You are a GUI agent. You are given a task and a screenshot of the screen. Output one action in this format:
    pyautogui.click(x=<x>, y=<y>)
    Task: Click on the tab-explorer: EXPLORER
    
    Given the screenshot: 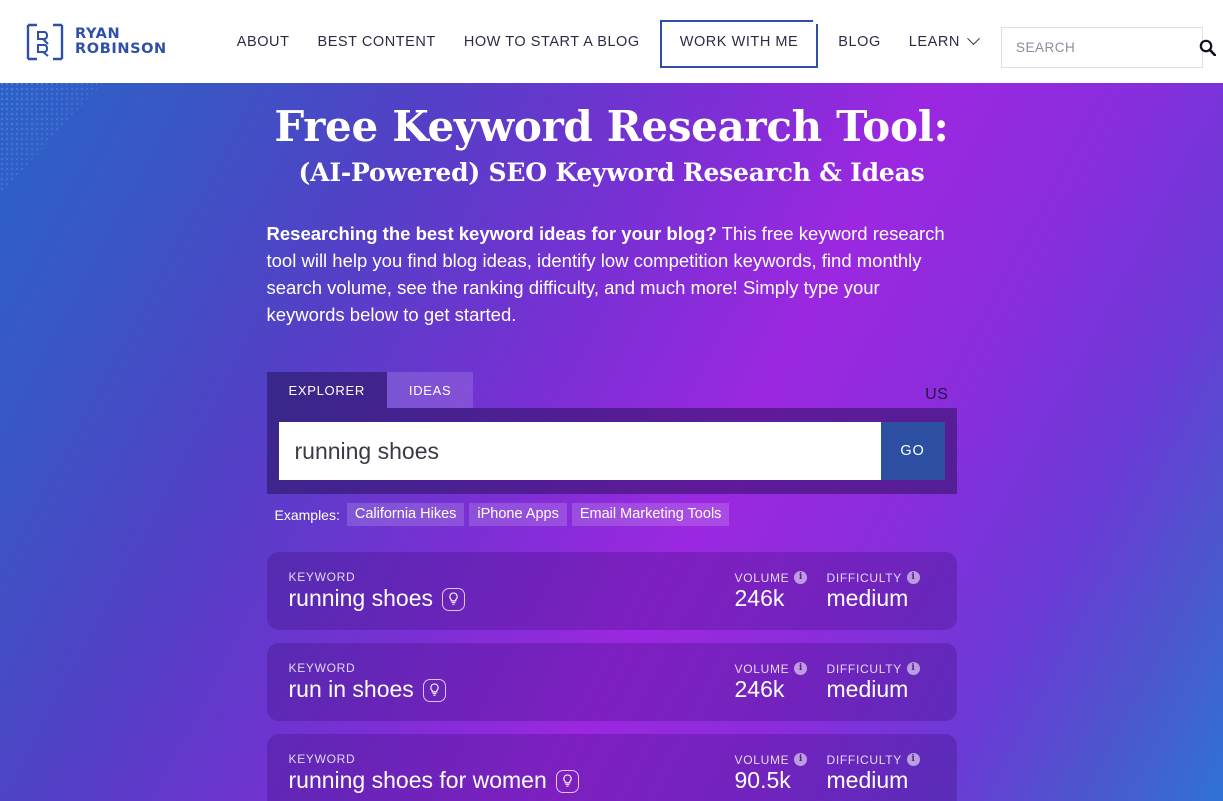 What is the action you would take?
    pyautogui.click(x=326, y=390)
    